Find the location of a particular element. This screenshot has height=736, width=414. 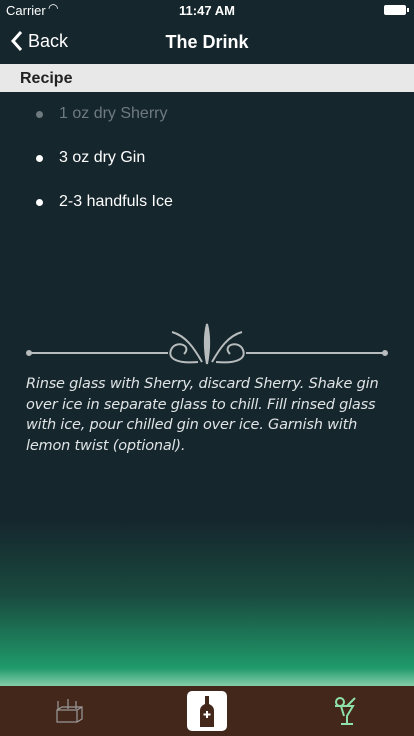

ingredient-item: 3 oz dry Gin is located at coordinates (207, 158).